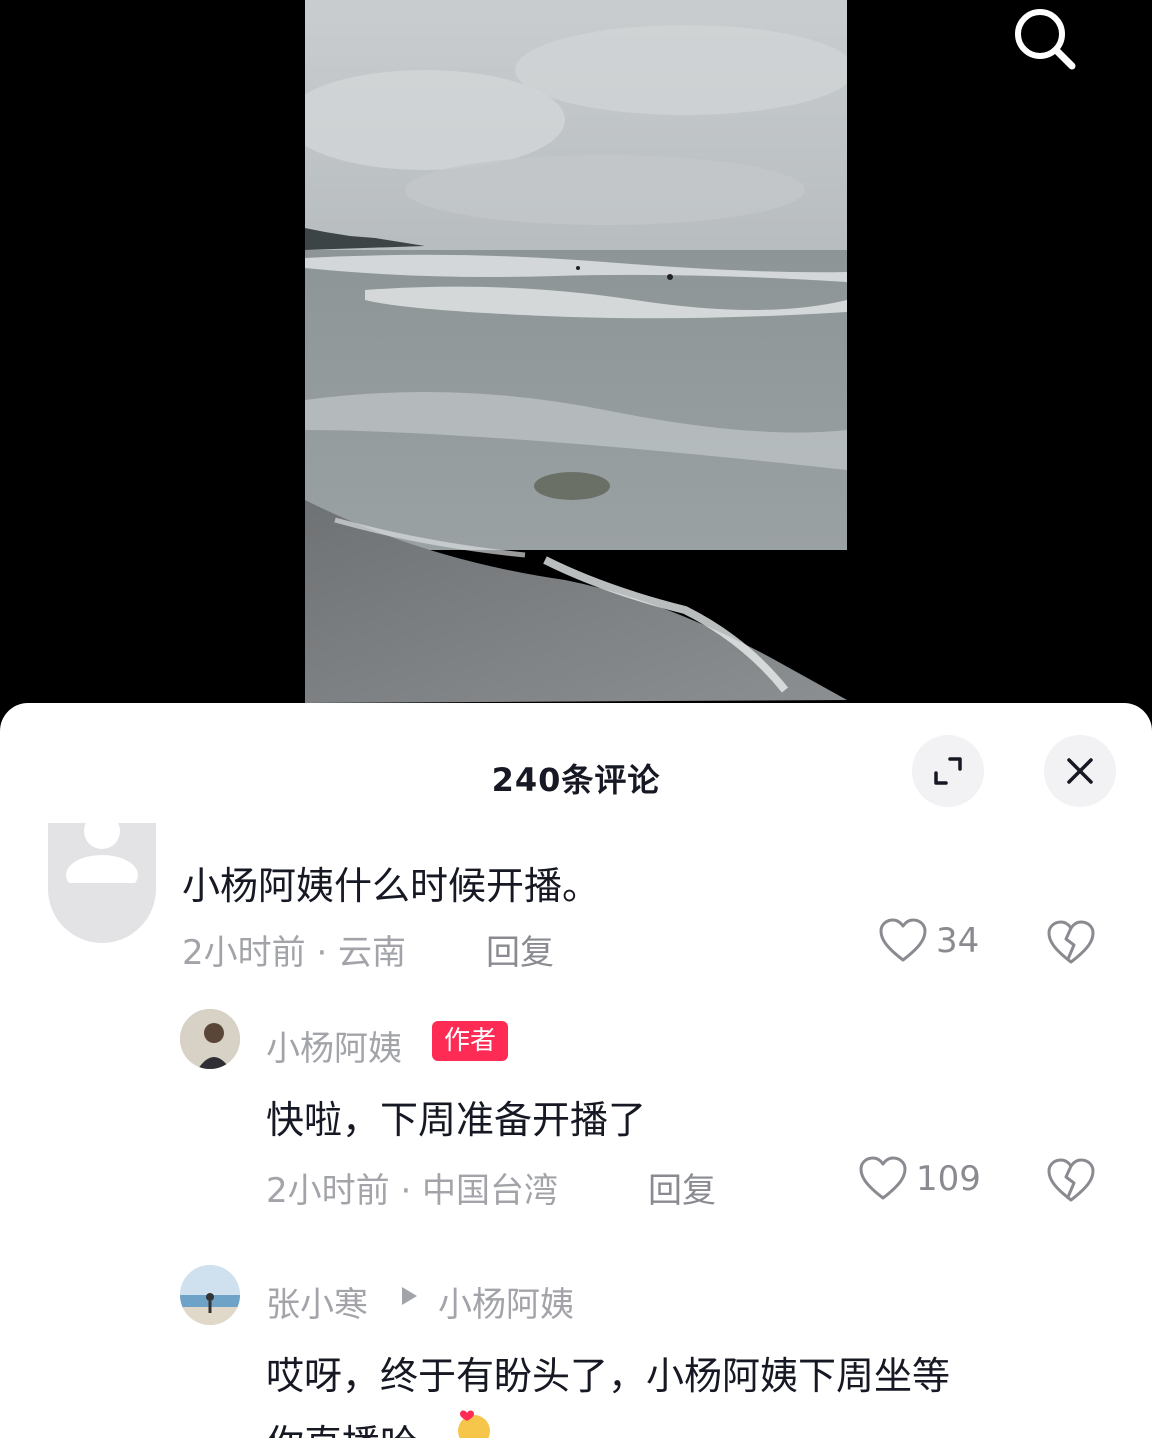  What do you see at coordinates (608, 1376) in the screenshot?
I see `comment-text-line1: 哎呀，终于有盼头了，小杨阿姨下周坐等` at bounding box center [608, 1376].